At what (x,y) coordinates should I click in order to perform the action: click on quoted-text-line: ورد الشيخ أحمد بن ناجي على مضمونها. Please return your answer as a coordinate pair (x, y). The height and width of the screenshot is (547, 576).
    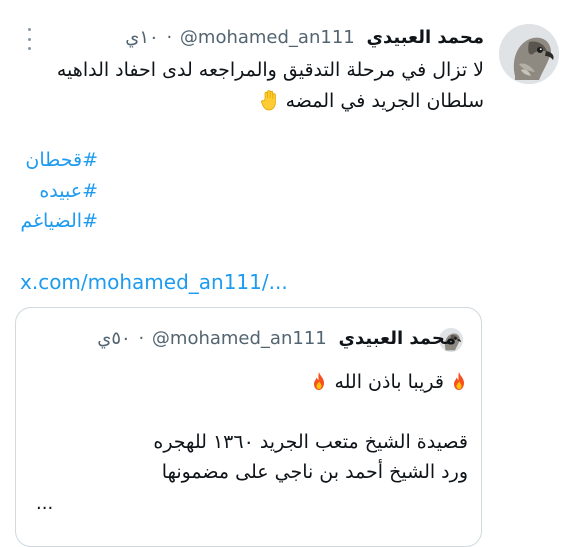
    Looking at the image, I should click on (314, 472).